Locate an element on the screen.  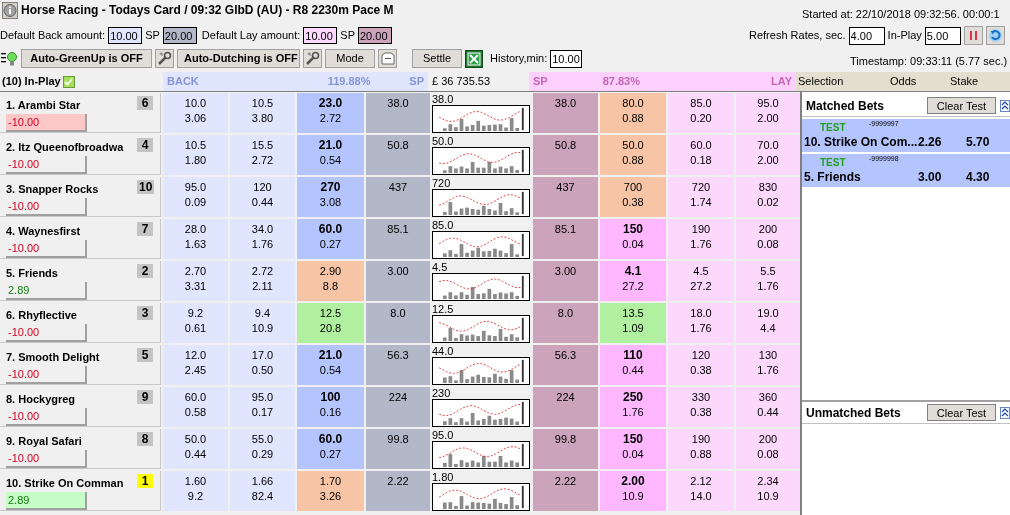
best-lay-price-cell: 2.00 10.9 is located at coordinates (633, 491).